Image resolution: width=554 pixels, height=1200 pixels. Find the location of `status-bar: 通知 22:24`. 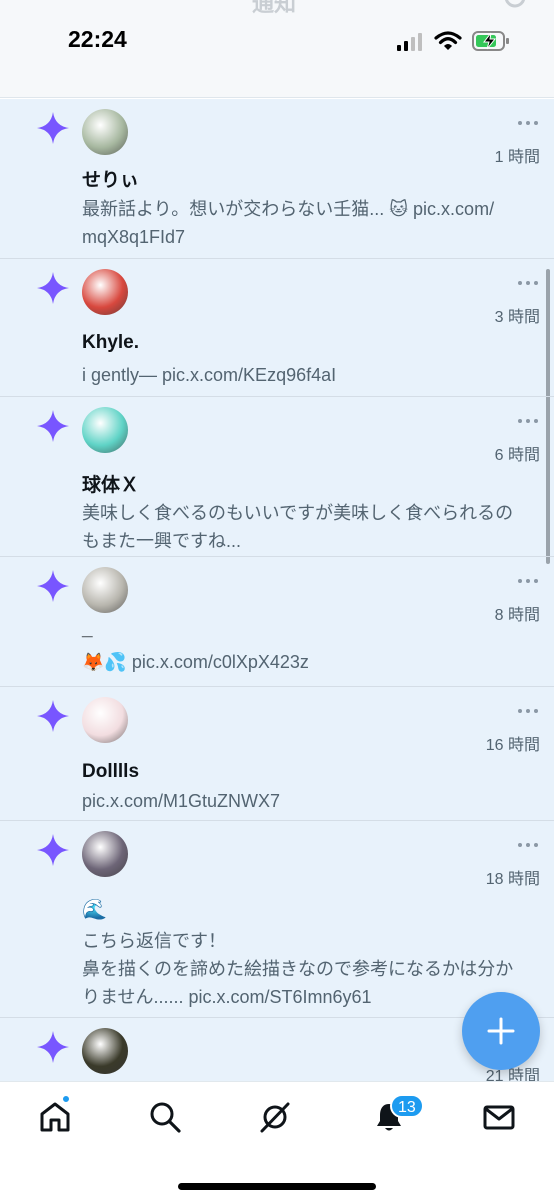

status-bar: 通知 22:24 is located at coordinates (277, 49).